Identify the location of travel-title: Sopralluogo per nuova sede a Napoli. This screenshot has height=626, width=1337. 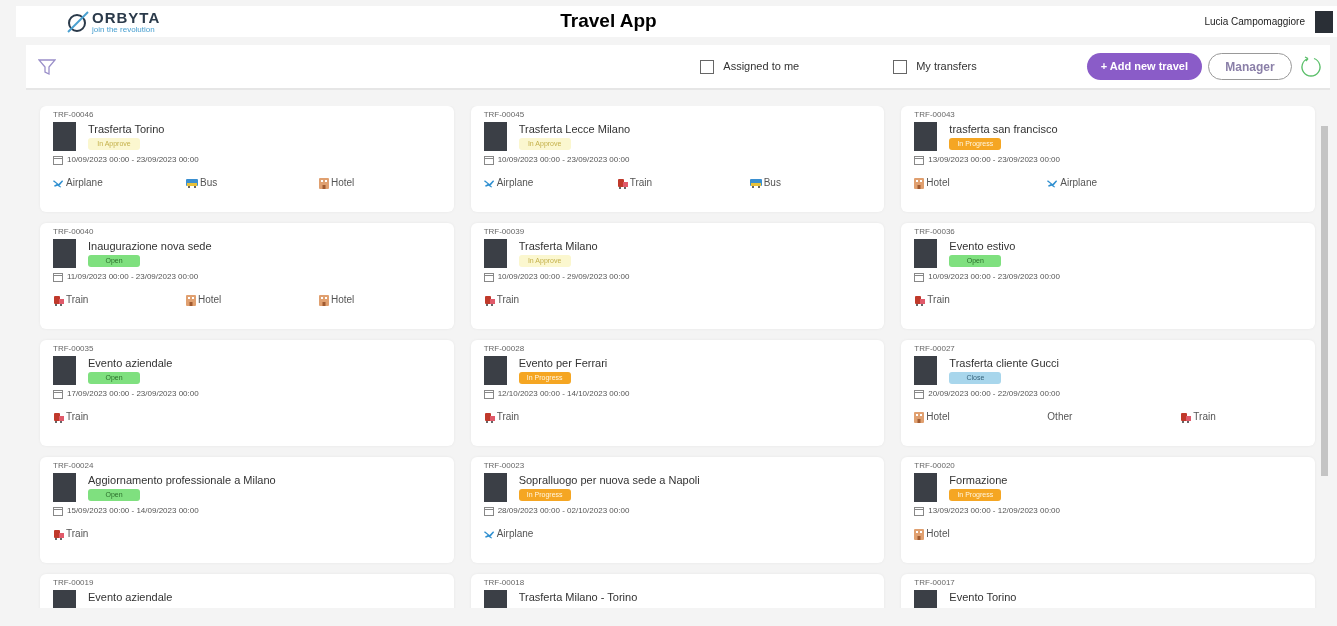
(609, 480).